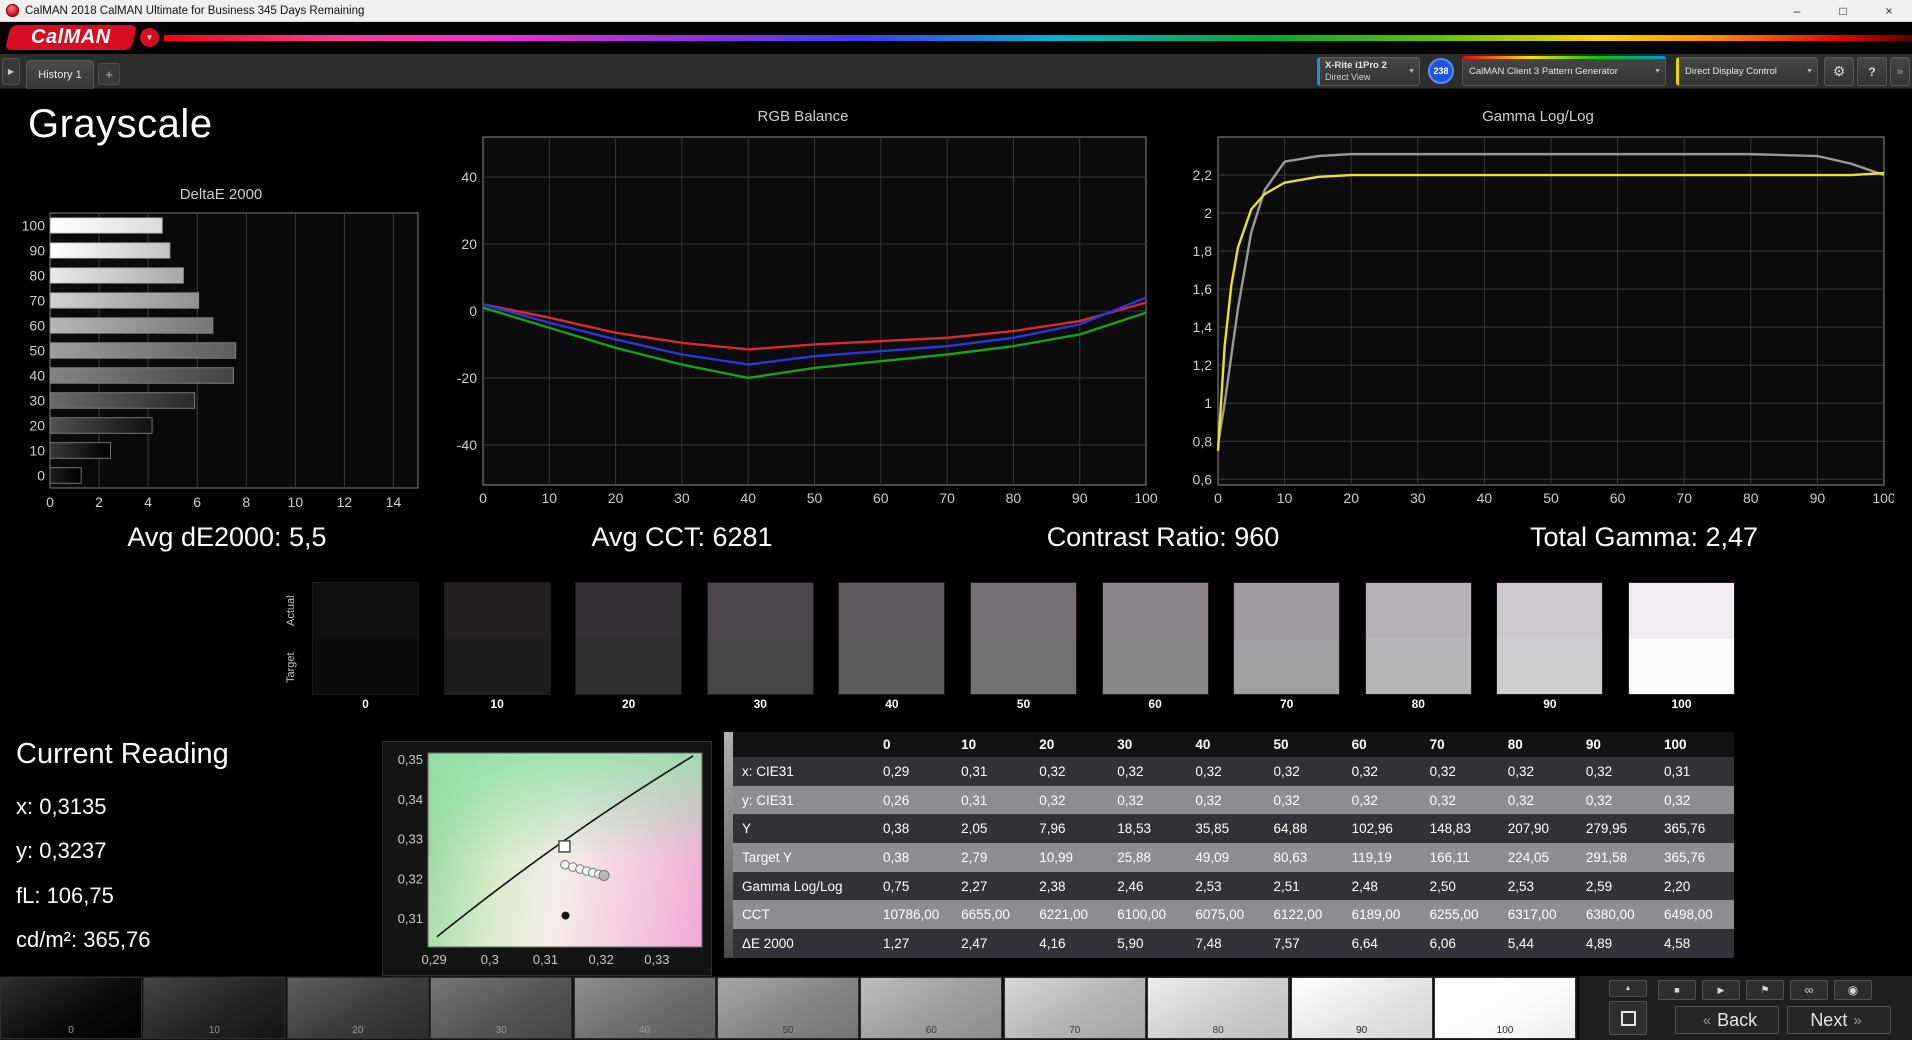 The height and width of the screenshot is (1040, 1912). Describe the element at coordinates (1203, 365) in the screenshot. I see `svg-text: 1,2` at that location.